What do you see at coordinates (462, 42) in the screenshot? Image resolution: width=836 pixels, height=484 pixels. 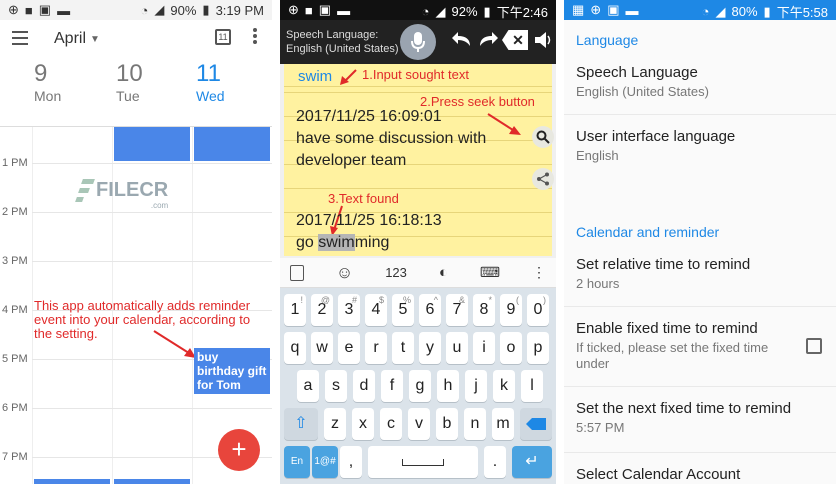 I see `undo-icon` at bounding box center [462, 42].